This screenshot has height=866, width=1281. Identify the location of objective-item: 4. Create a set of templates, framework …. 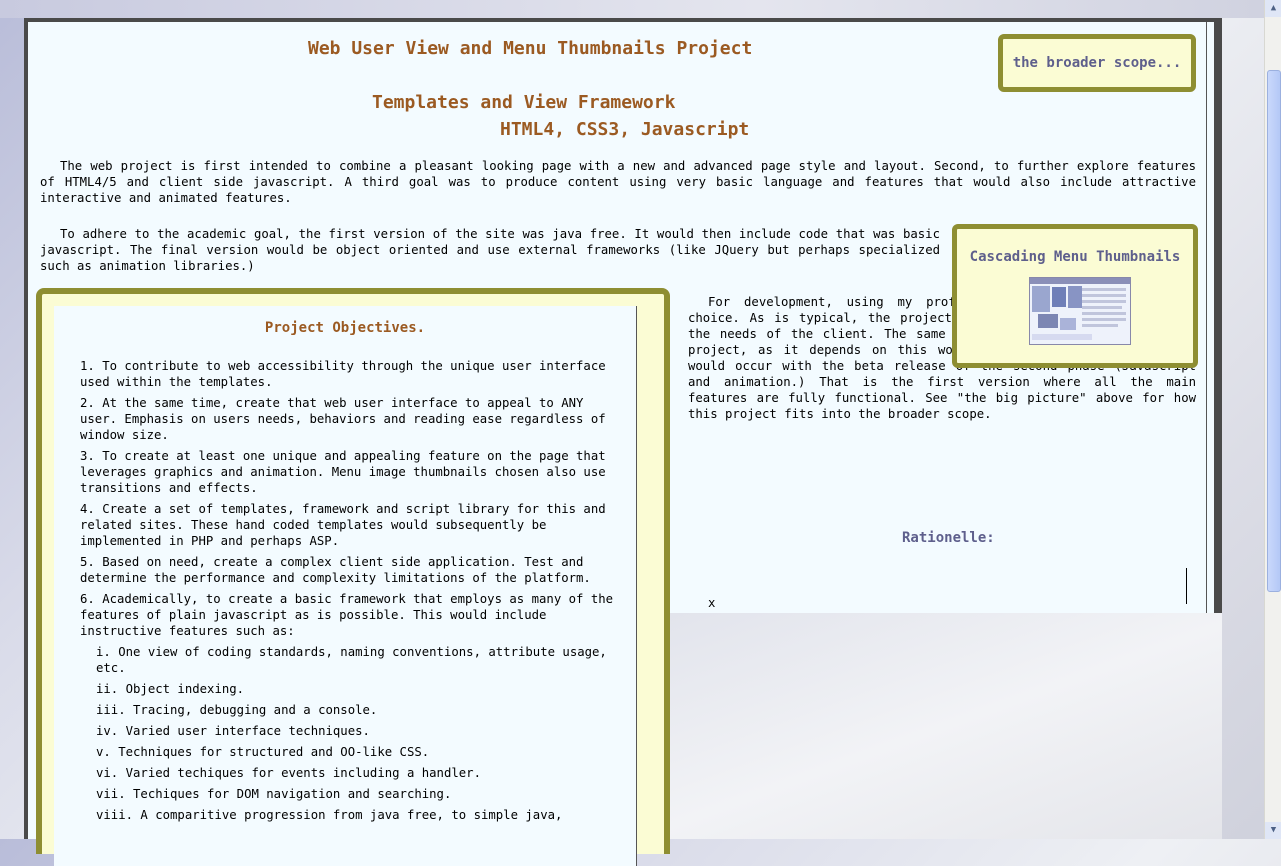
(343, 525).